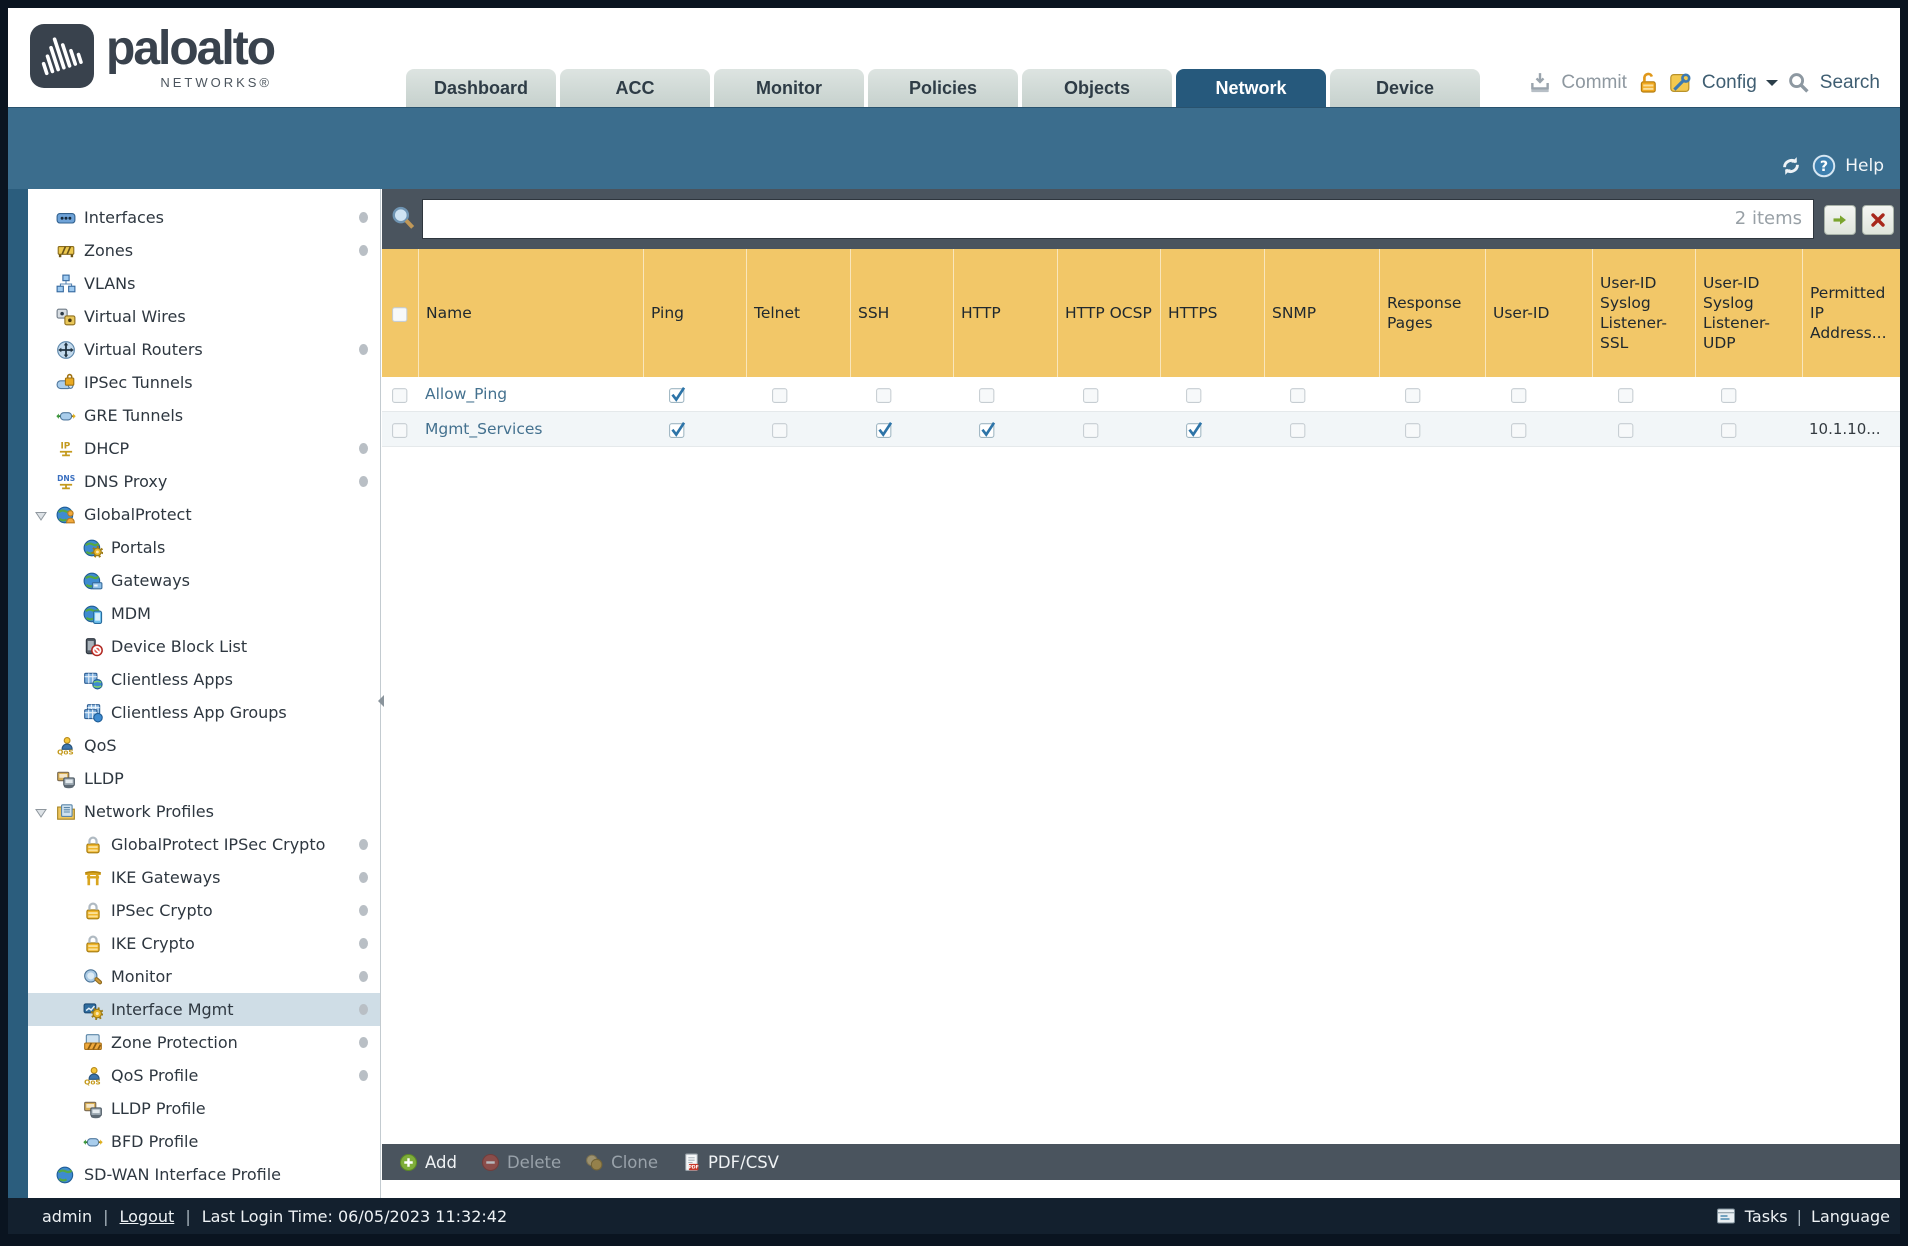  I want to click on sidebar-item-globalprotect-ipsec-crypto: GlobalProtect IPSec Crypto, so click(204, 844).